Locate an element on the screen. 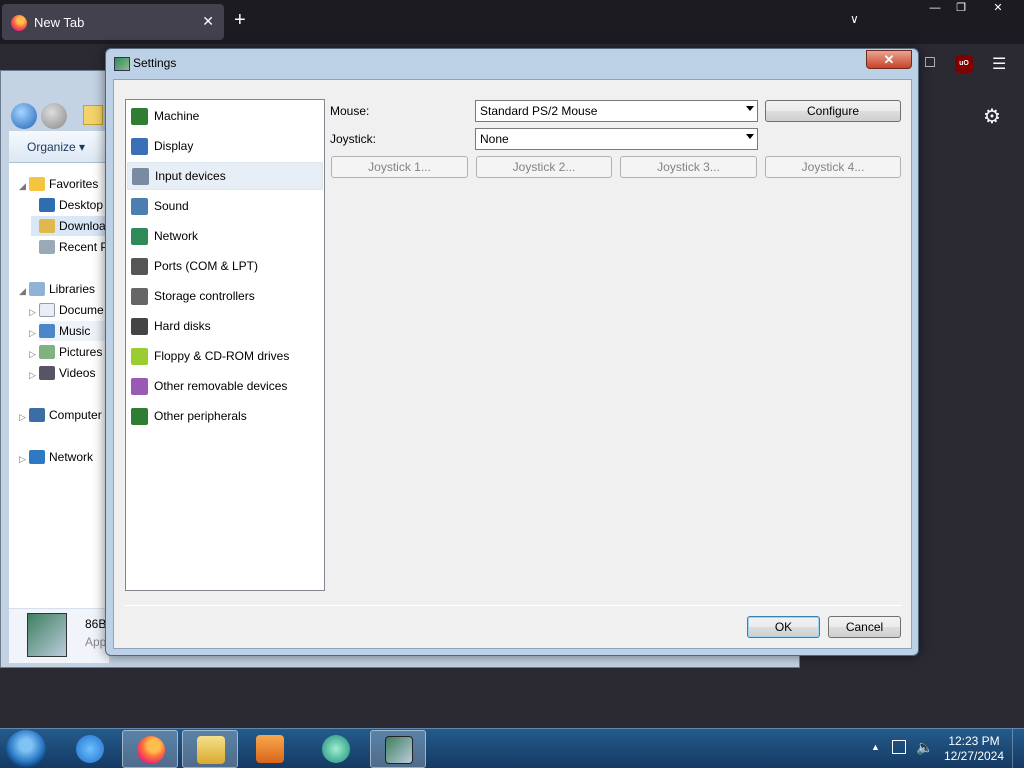  86box-icon is located at coordinates (399, 750).